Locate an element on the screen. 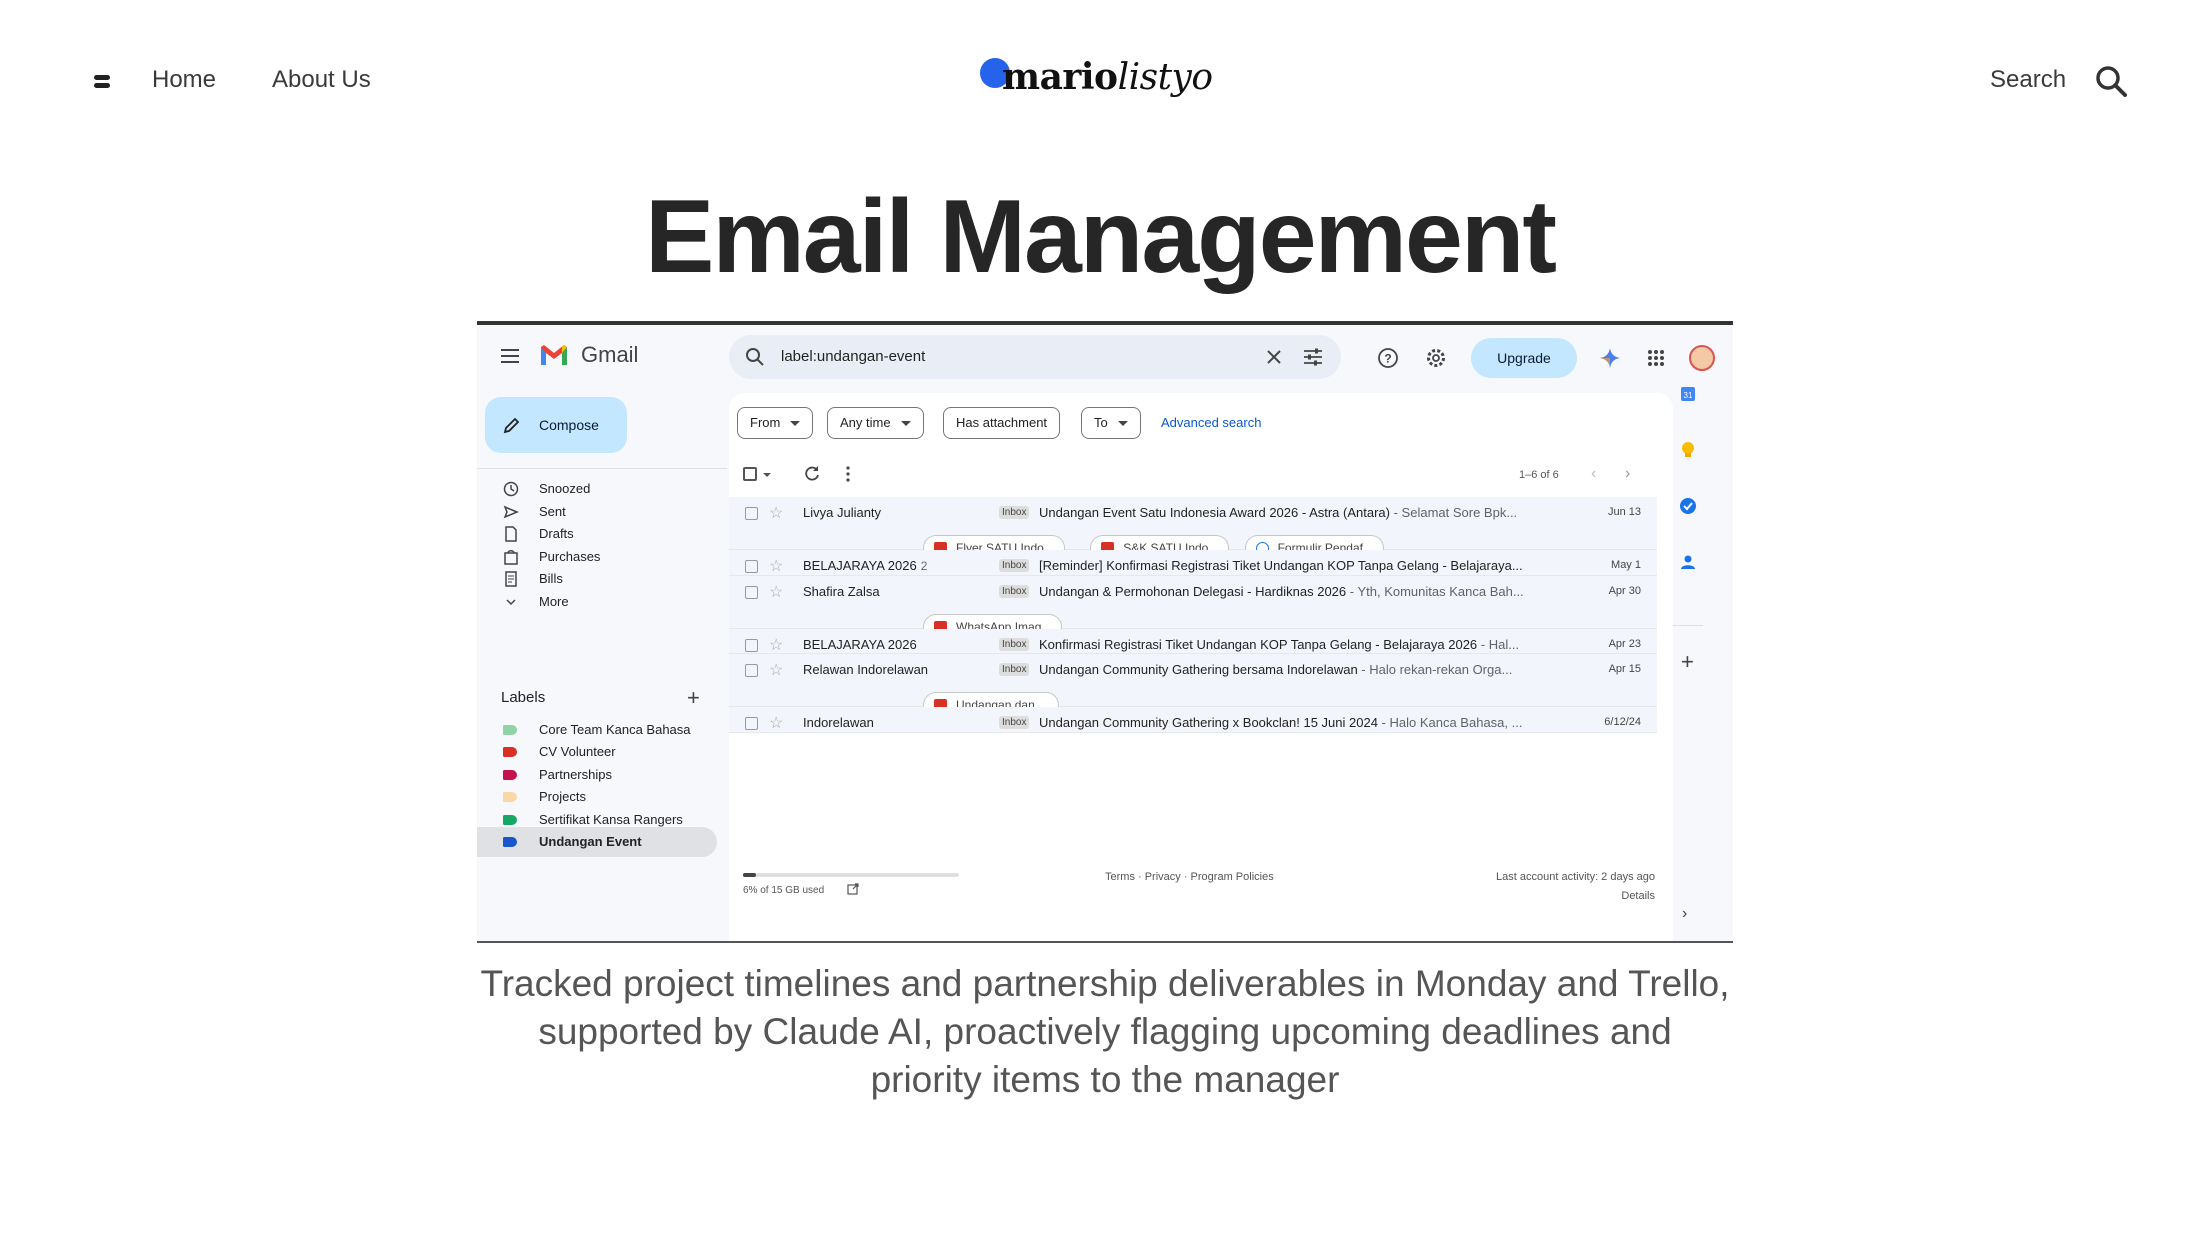  more-vert-icon is located at coordinates (848, 474).